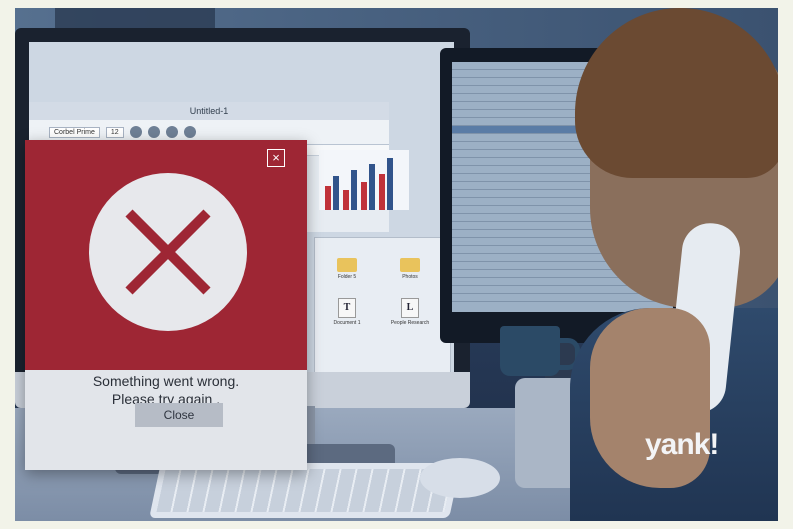 The height and width of the screenshot is (529, 793). What do you see at coordinates (410, 323) in the screenshot?
I see `file-item-label: People Research` at bounding box center [410, 323].